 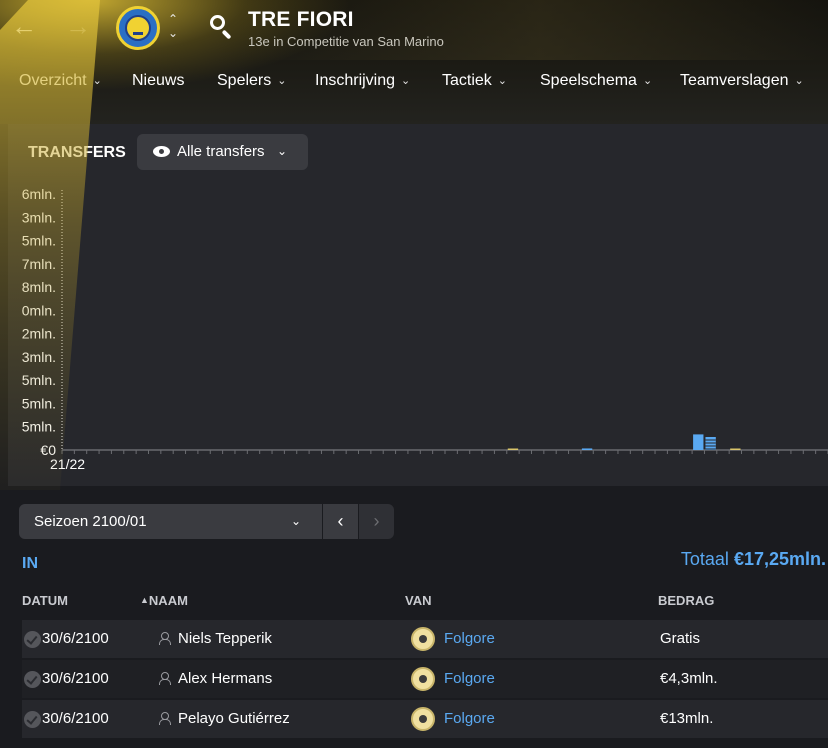 I want to click on column-header-date: DATUM, so click(x=45, y=600).